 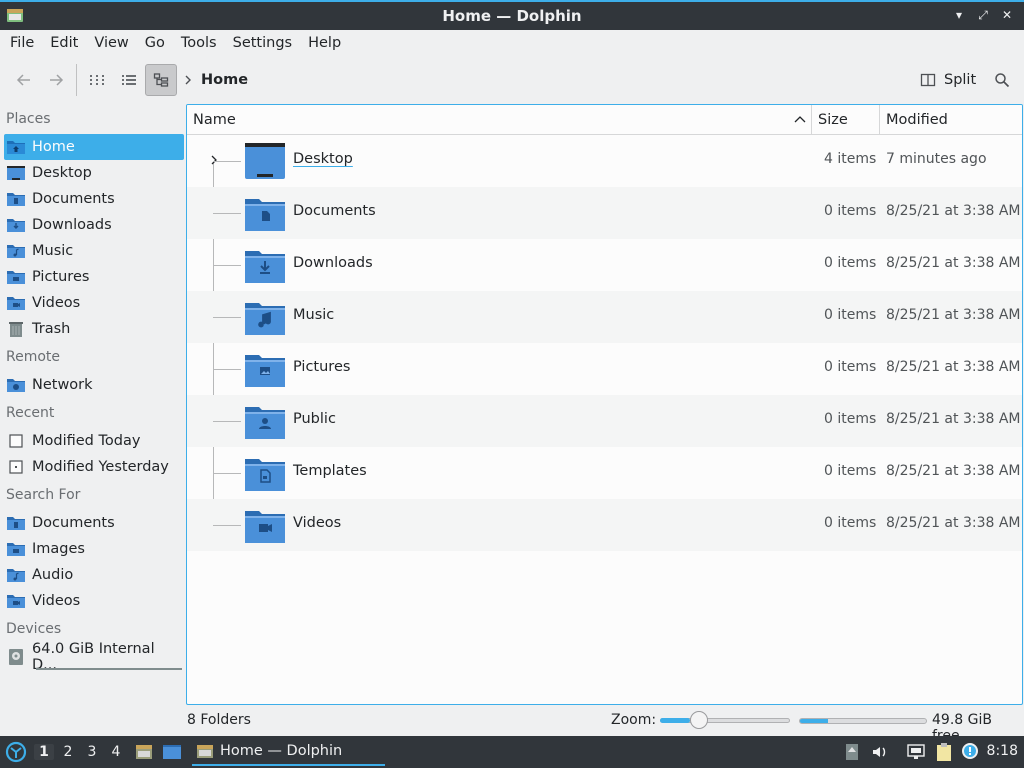 I want to click on sidebar-item-search-videos: Videos, so click(x=94, y=601).